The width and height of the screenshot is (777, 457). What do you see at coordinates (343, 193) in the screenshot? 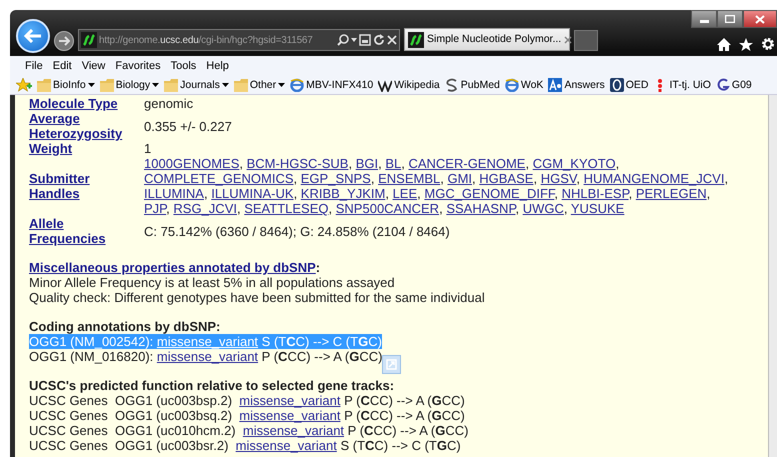
I see `handle-link: KRIBB_YJKIM` at bounding box center [343, 193].